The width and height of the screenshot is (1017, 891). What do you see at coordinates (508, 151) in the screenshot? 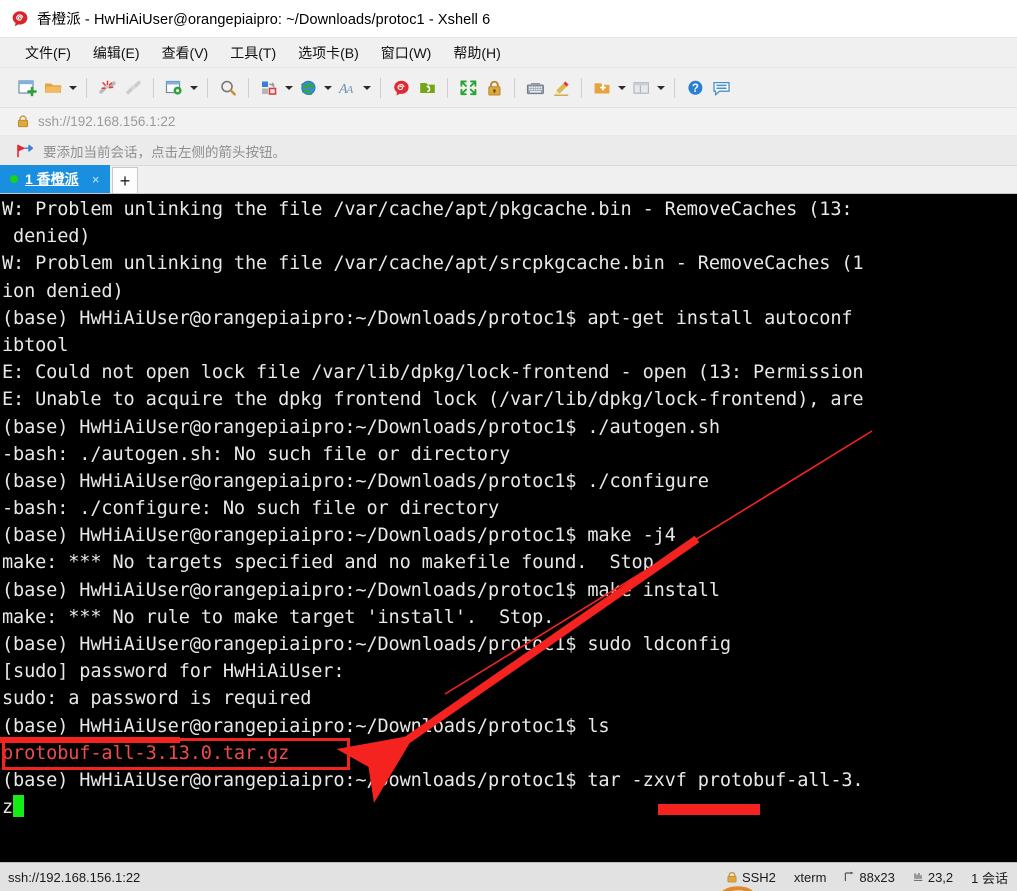
I see `add-session-hint-bar: 要添加当前会话，点击左侧的箭头按钮。` at bounding box center [508, 151].